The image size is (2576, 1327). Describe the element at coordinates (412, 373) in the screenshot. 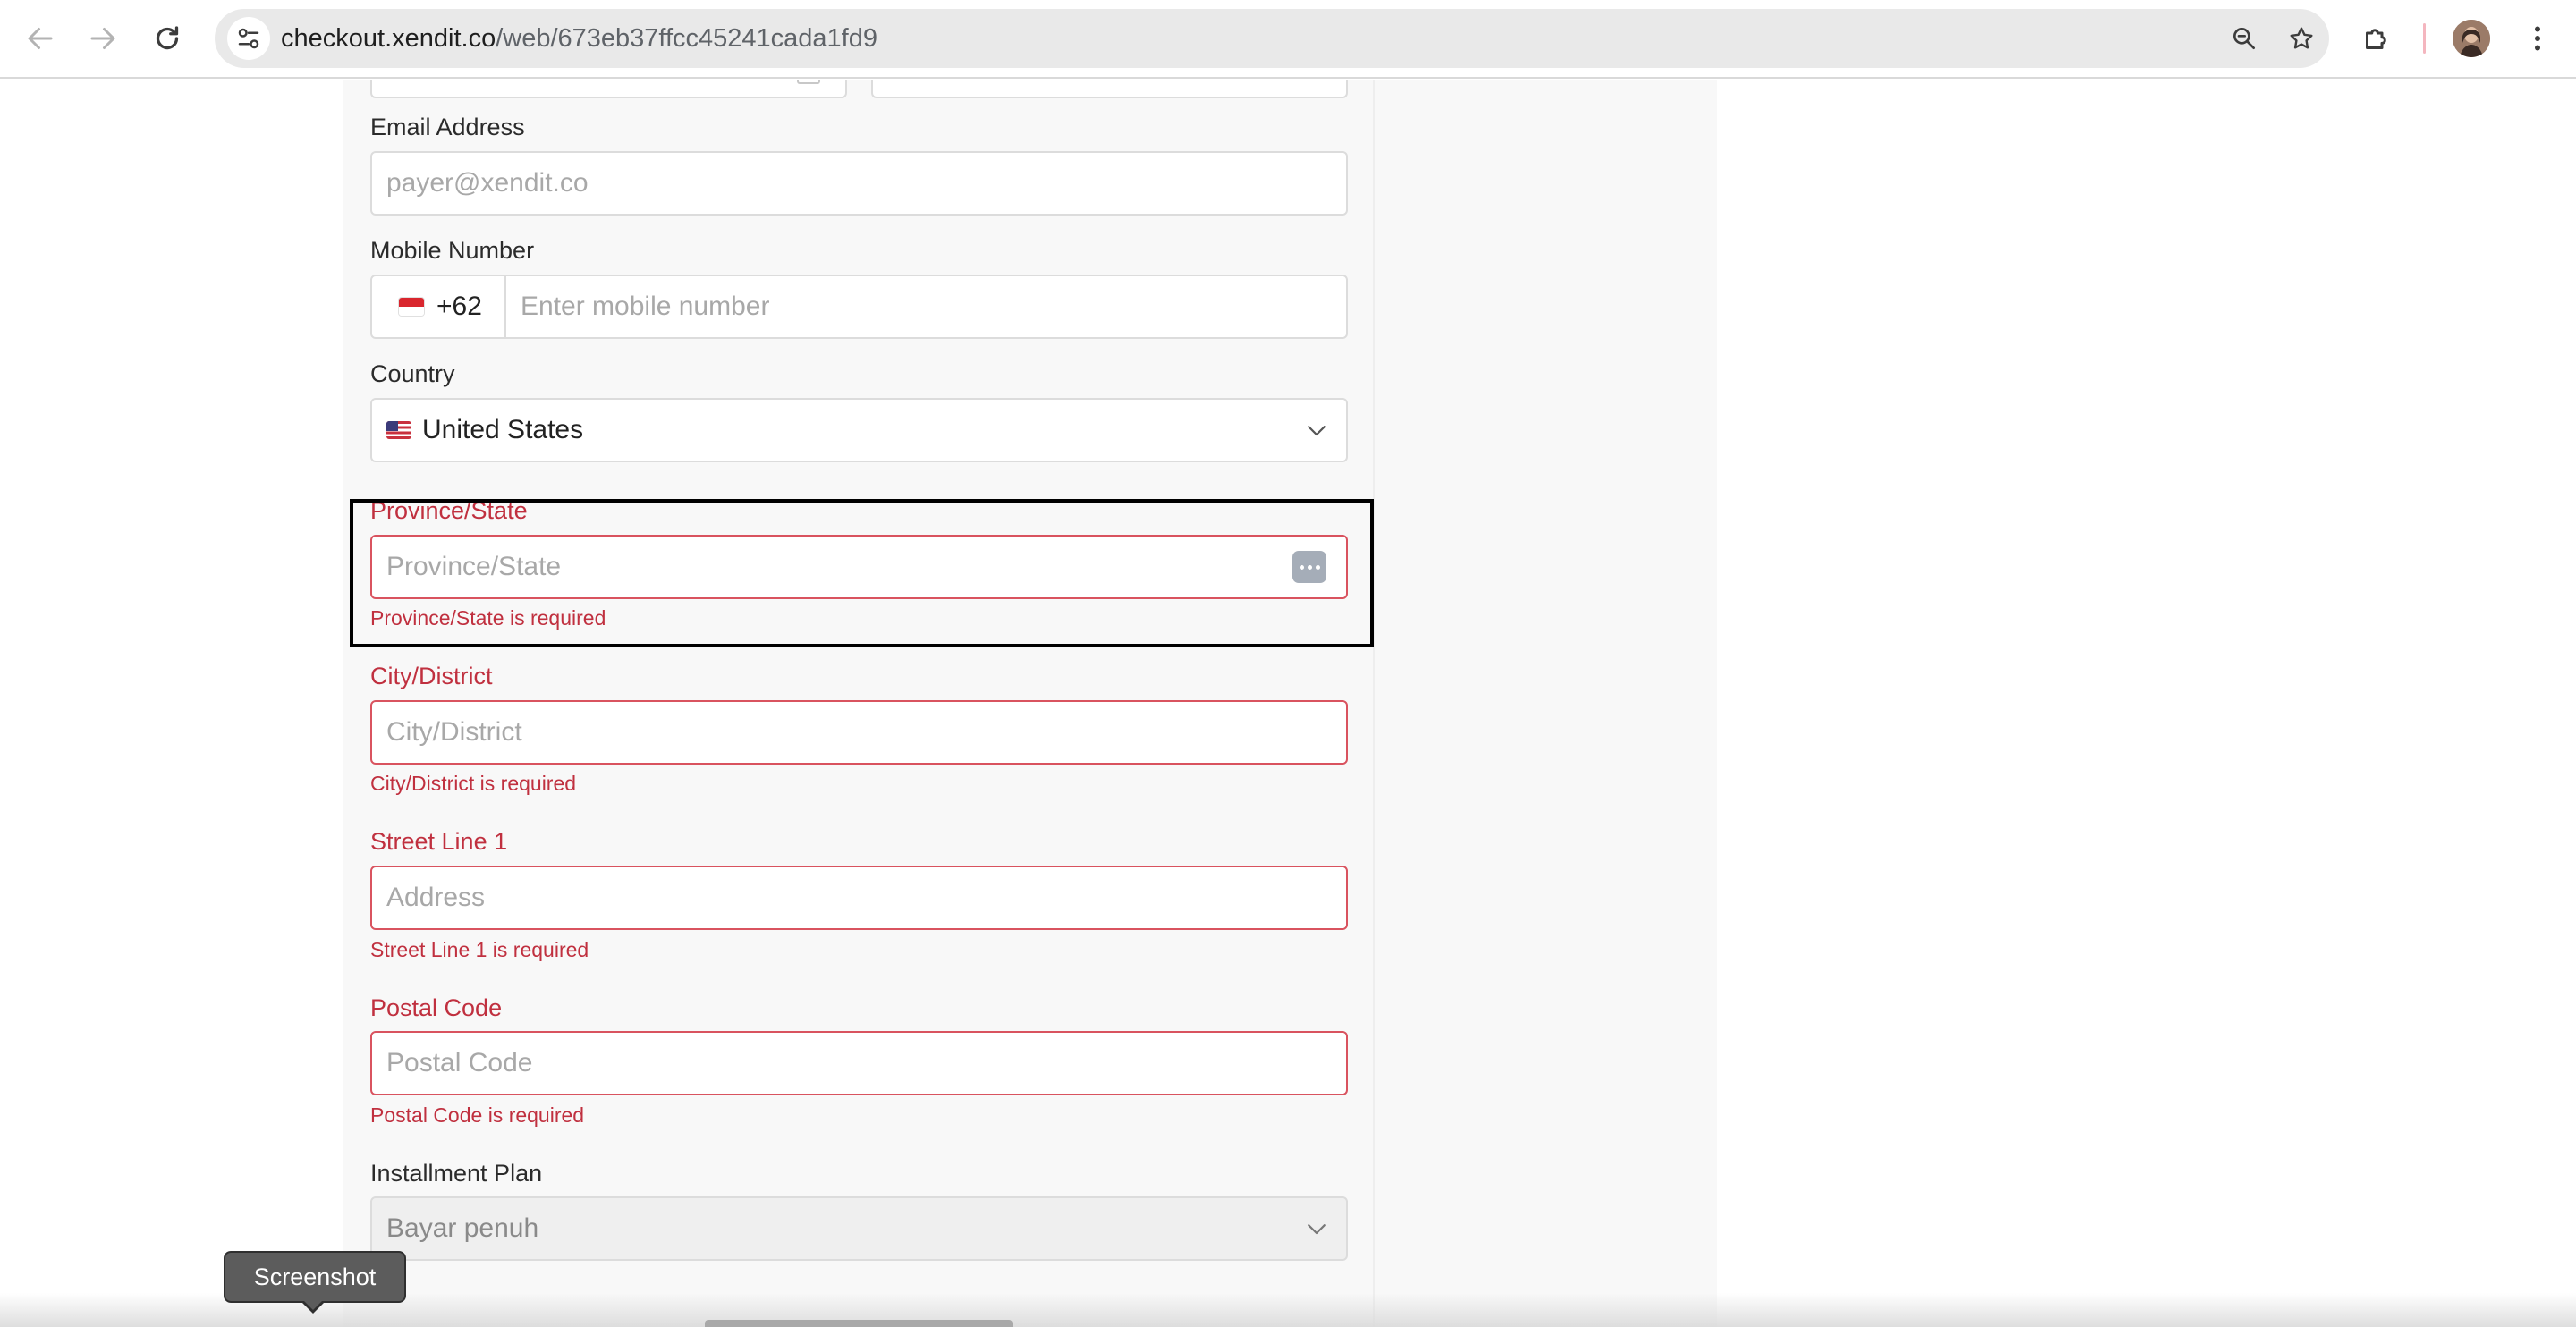

I see `country-label: Country` at that location.